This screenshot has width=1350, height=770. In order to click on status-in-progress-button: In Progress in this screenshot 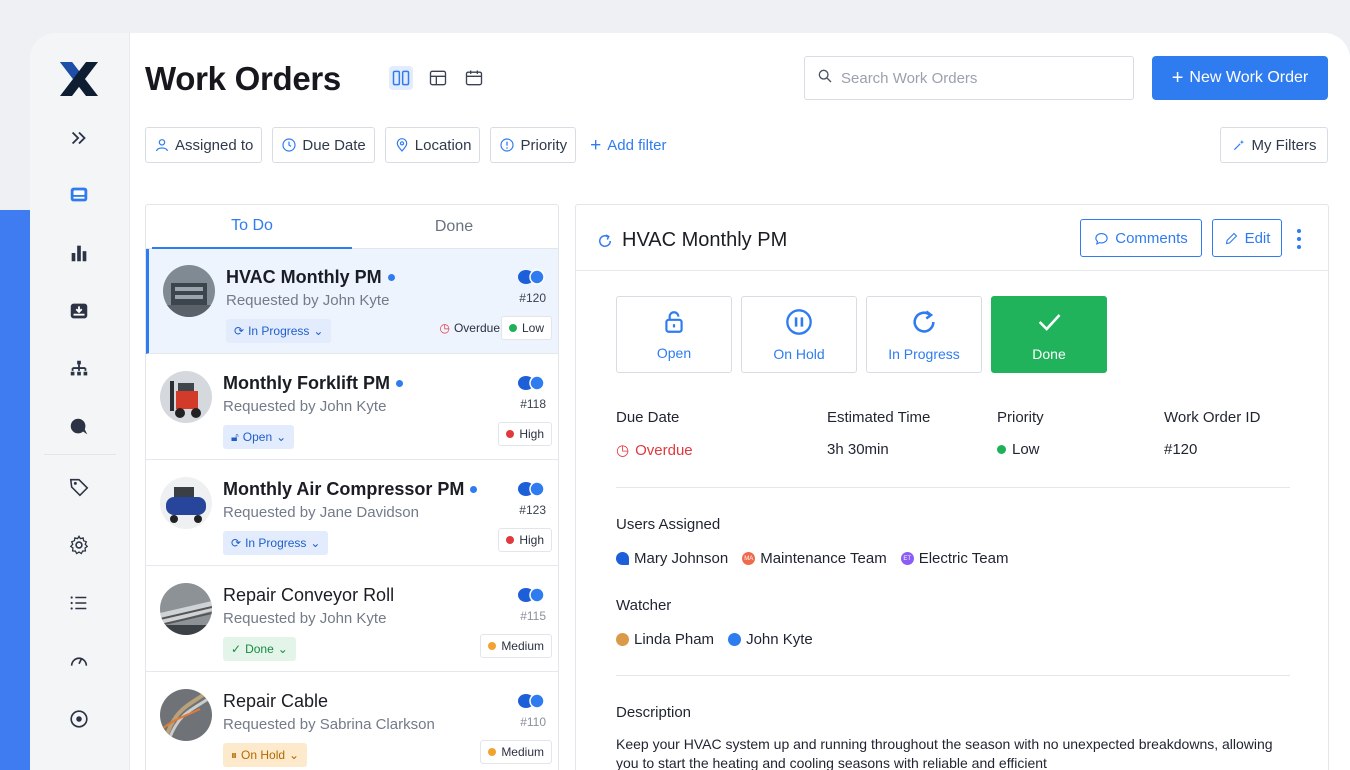, I will do `click(924, 334)`.